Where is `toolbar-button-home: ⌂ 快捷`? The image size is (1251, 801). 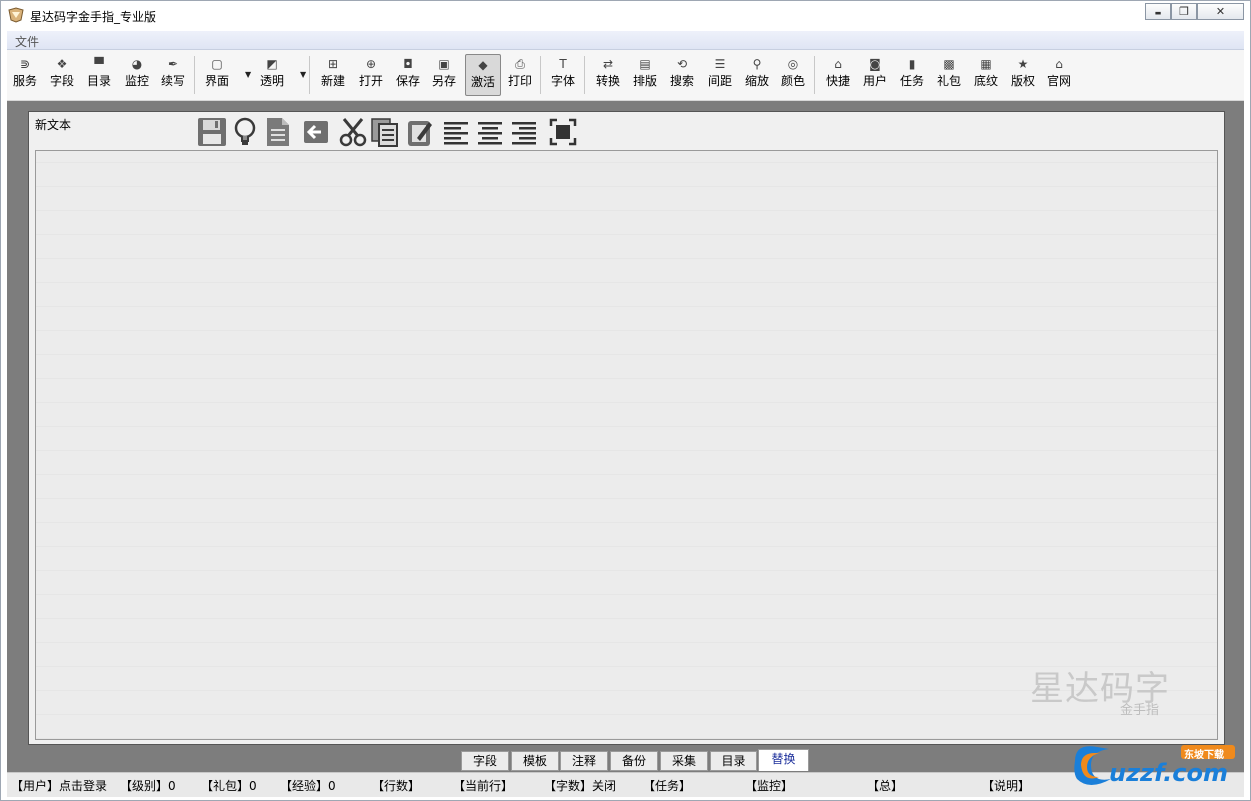 toolbar-button-home: ⌂ 快捷 is located at coordinates (838, 75).